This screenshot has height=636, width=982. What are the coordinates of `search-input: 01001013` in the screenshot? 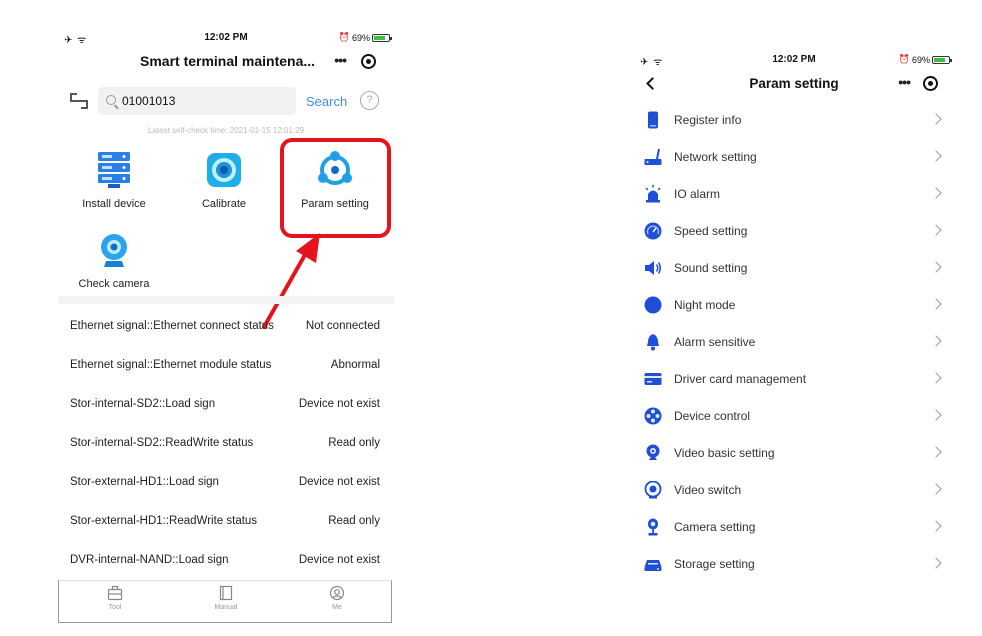 It's located at (197, 101).